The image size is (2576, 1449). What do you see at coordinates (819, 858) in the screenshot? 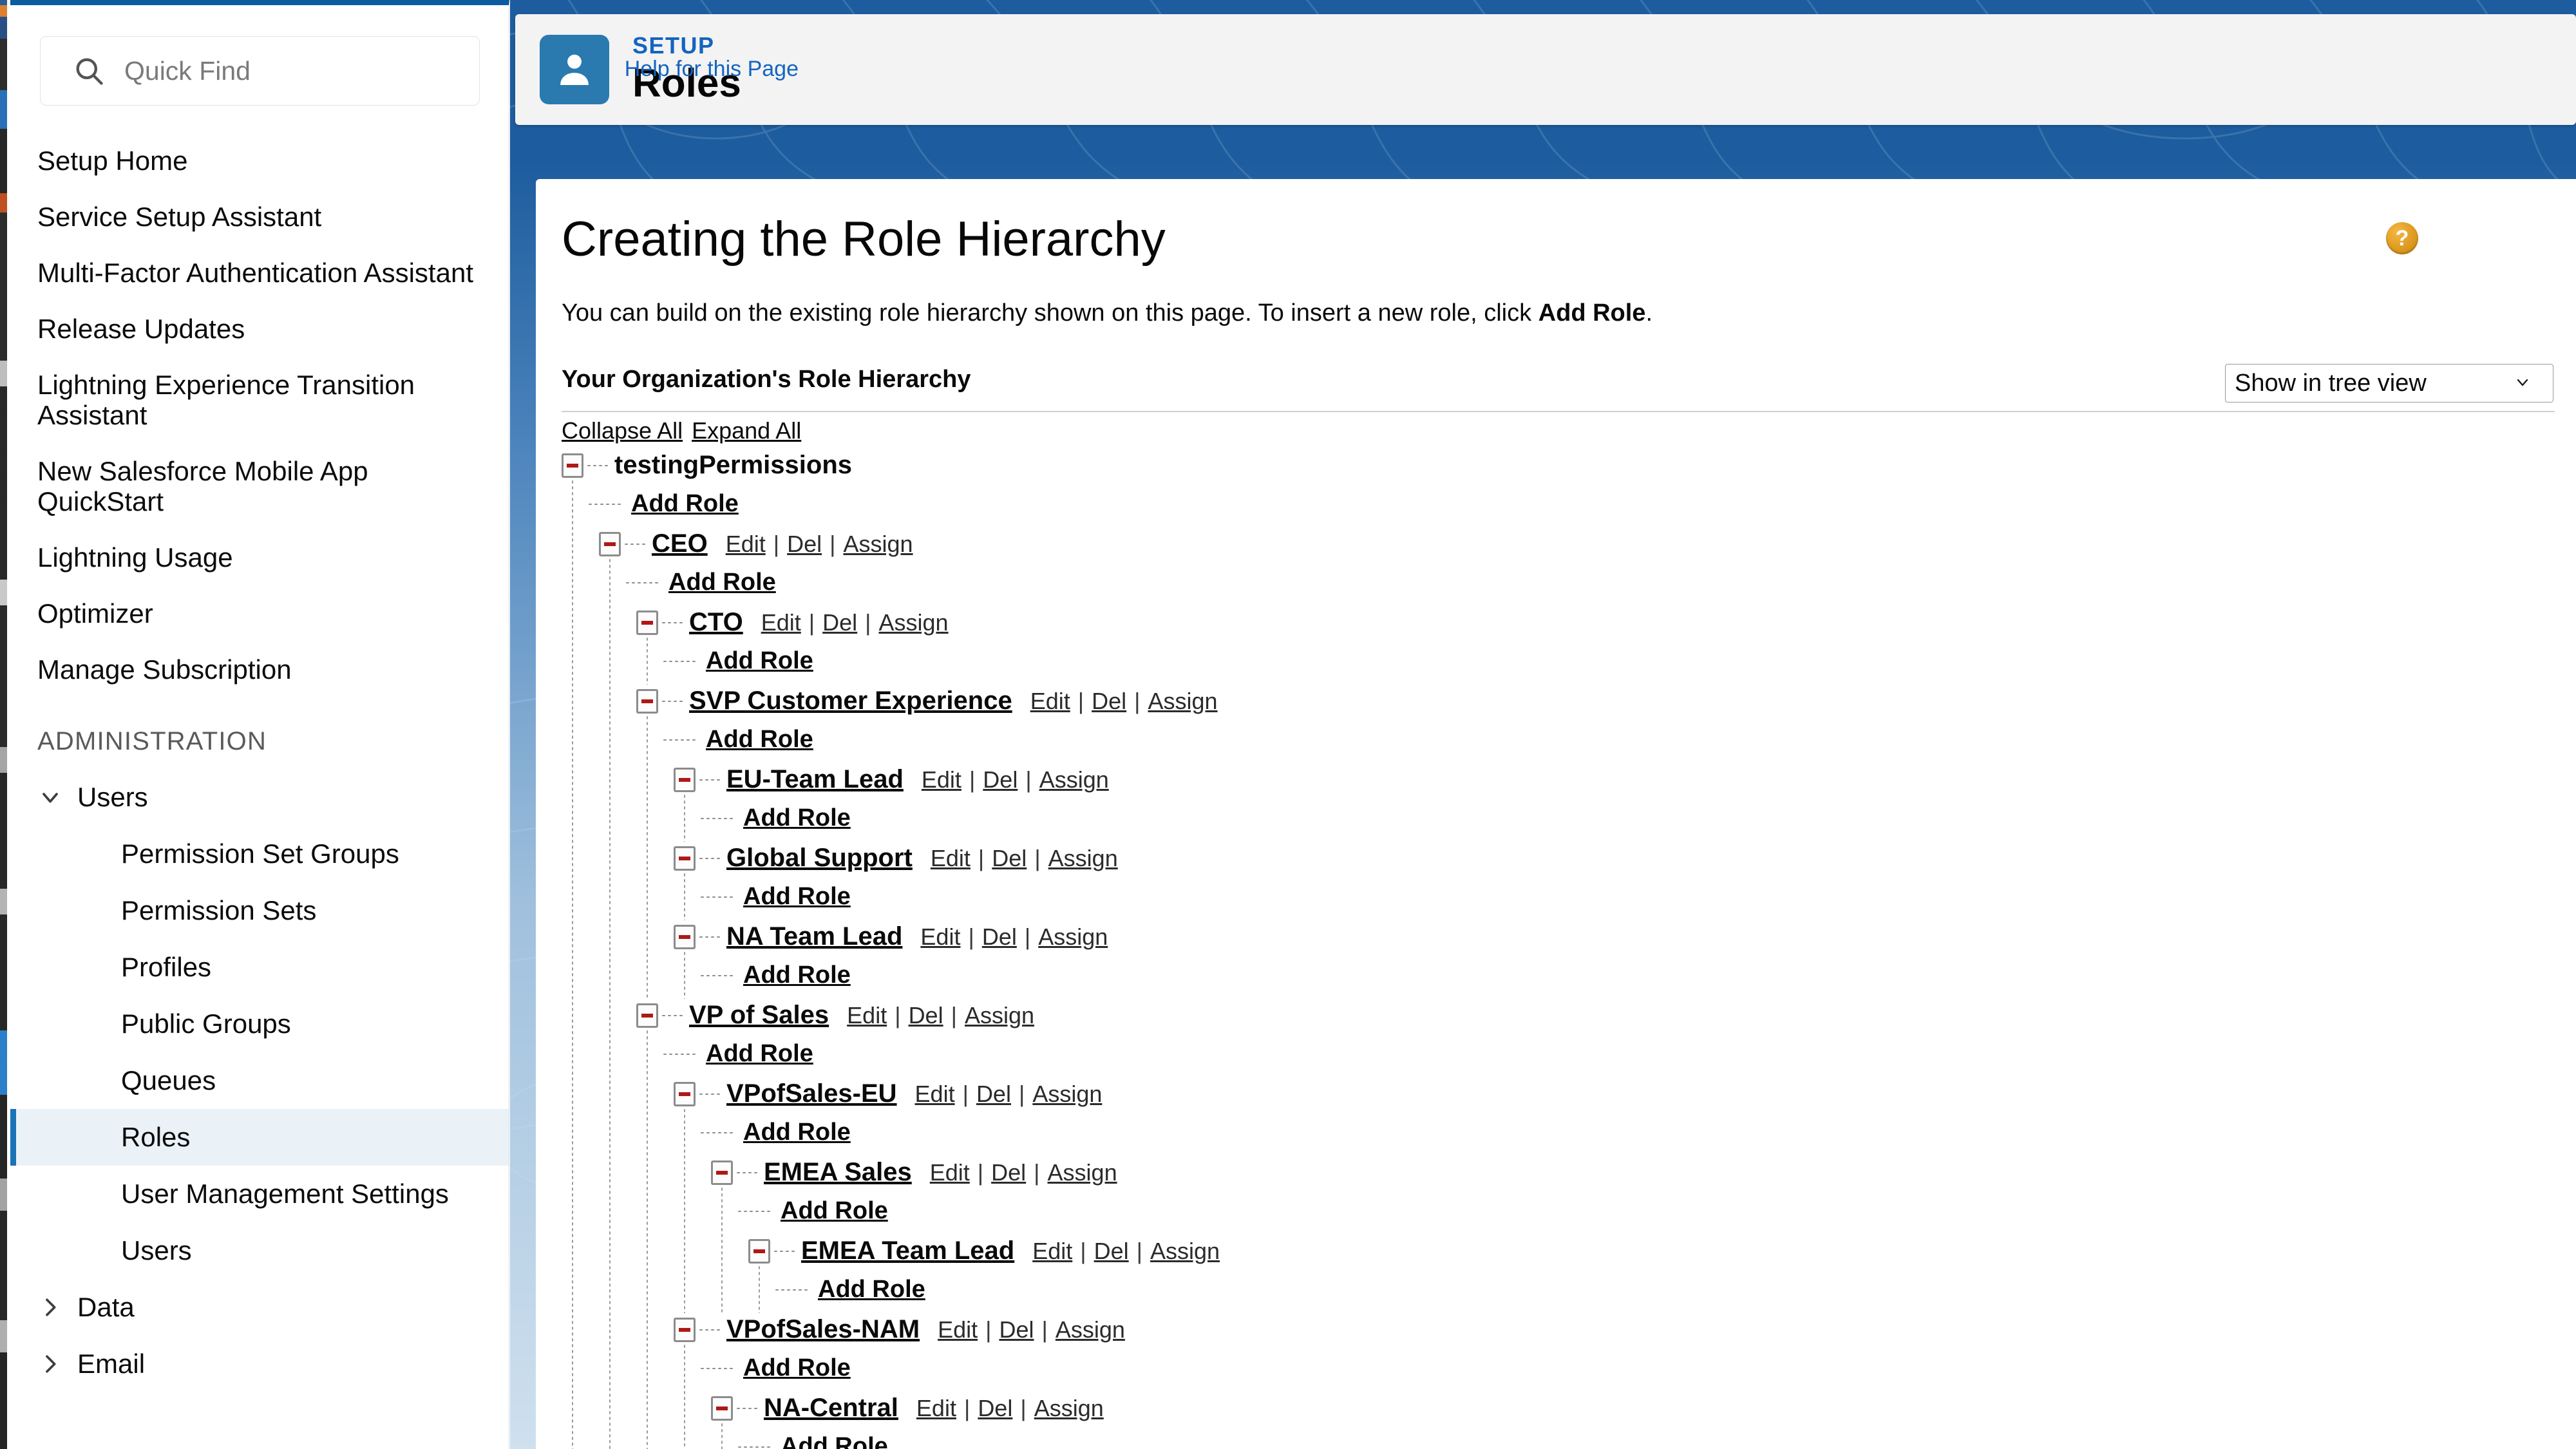
I see `tree-node-label: Global Support` at bounding box center [819, 858].